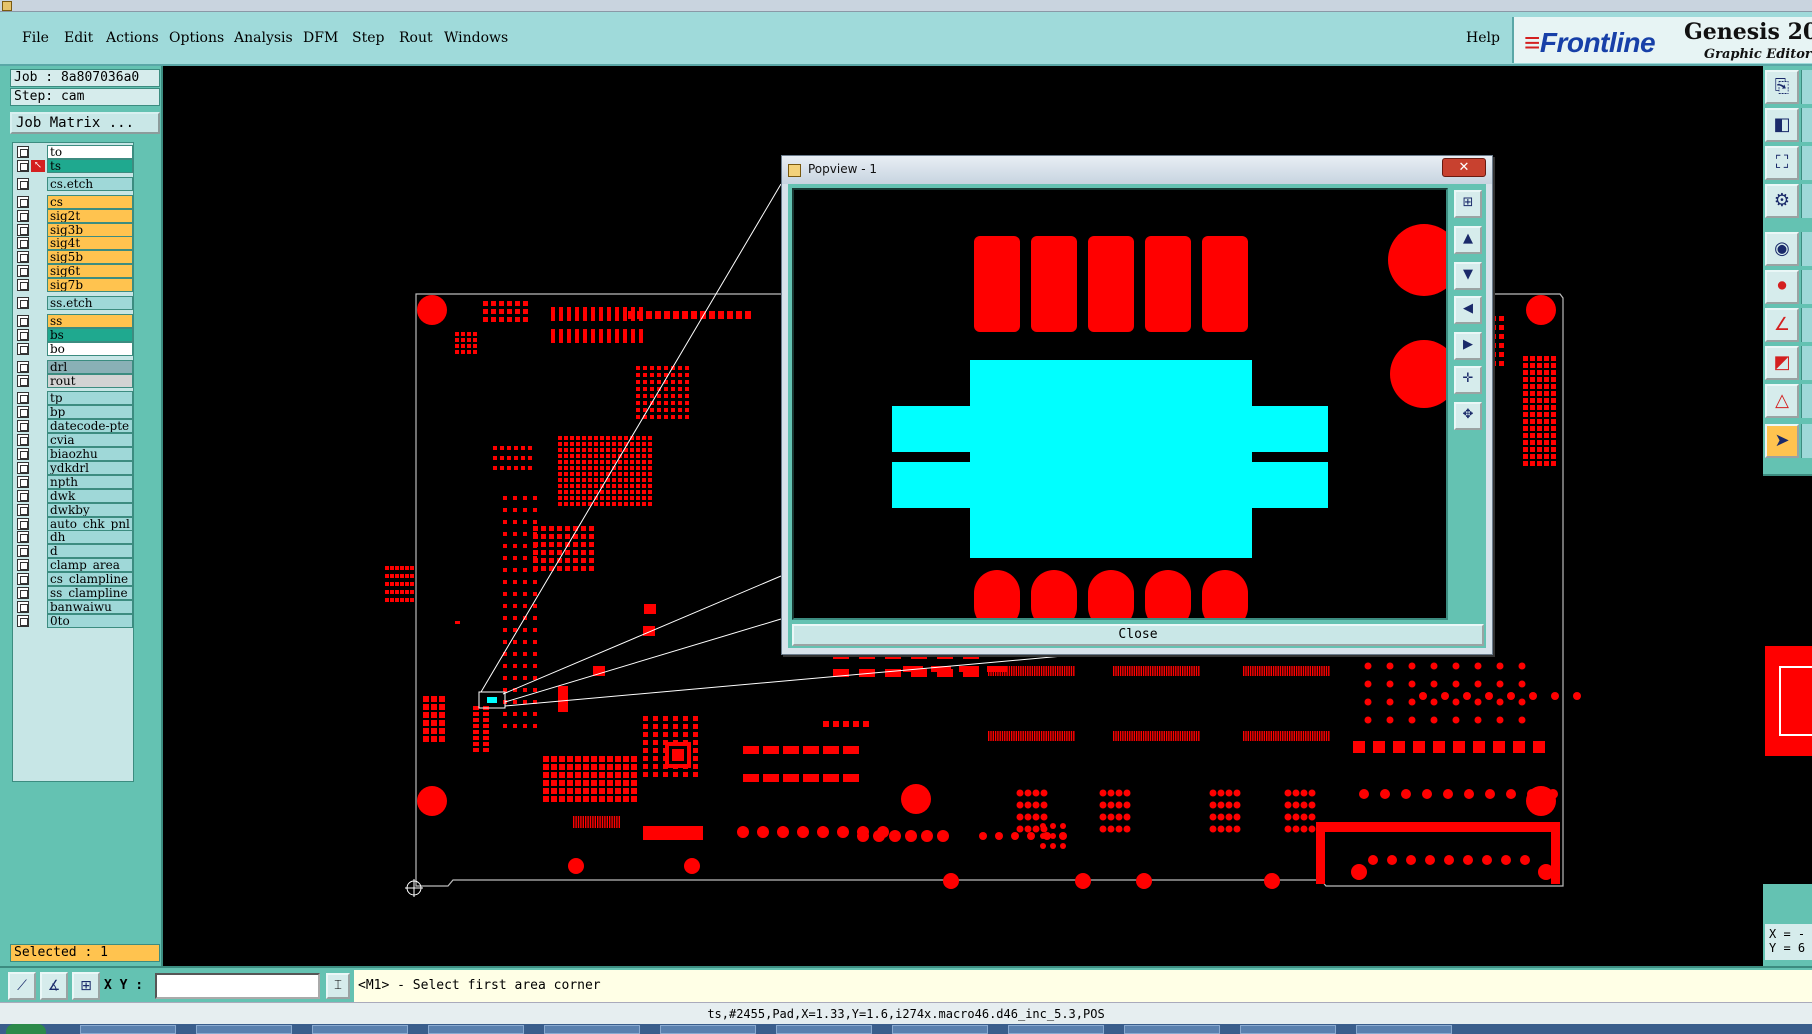 This screenshot has width=1812, height=1034. Describe the element at coordinates (132, 38) in the screenshot. I see `menu-actions: Actions` at that location.